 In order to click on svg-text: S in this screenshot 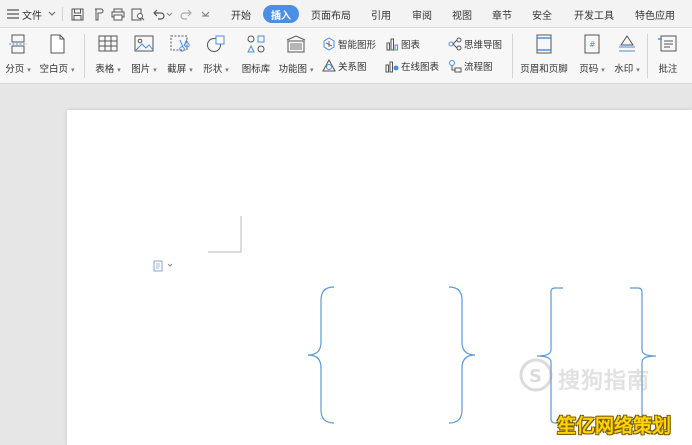, I will do `click(535, 376)`.